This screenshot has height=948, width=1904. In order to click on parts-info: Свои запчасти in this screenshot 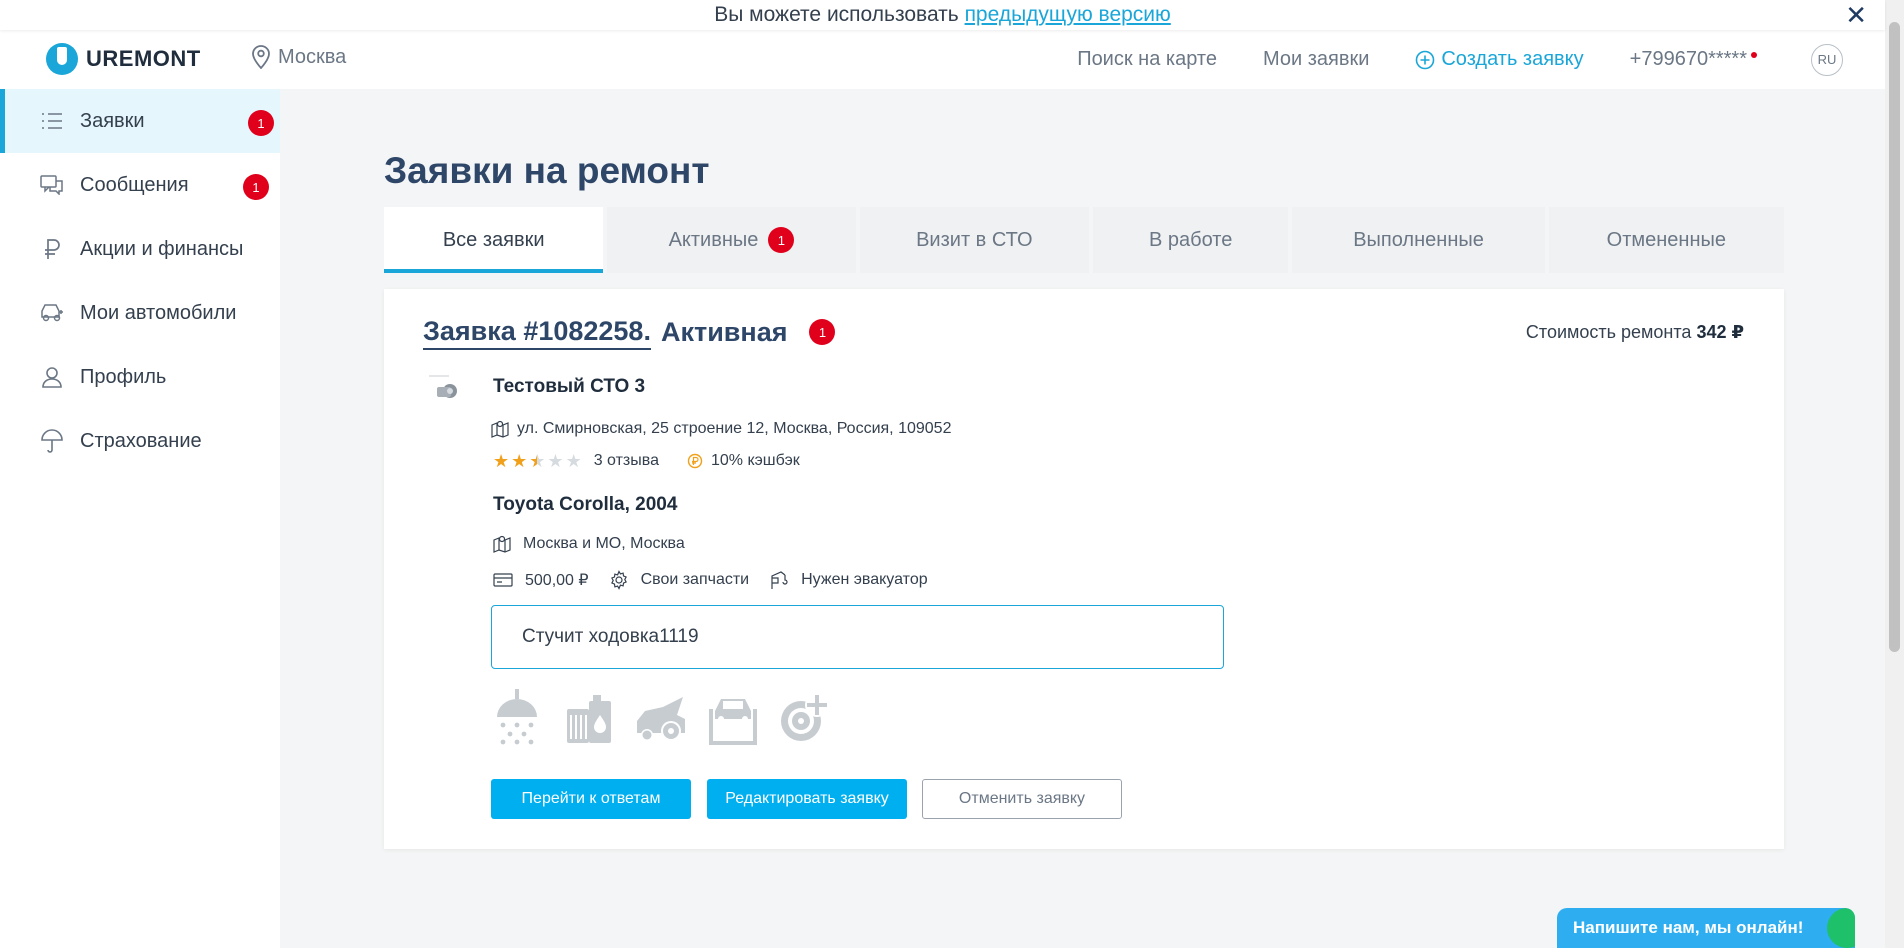, I will do `click(695, 579)`.